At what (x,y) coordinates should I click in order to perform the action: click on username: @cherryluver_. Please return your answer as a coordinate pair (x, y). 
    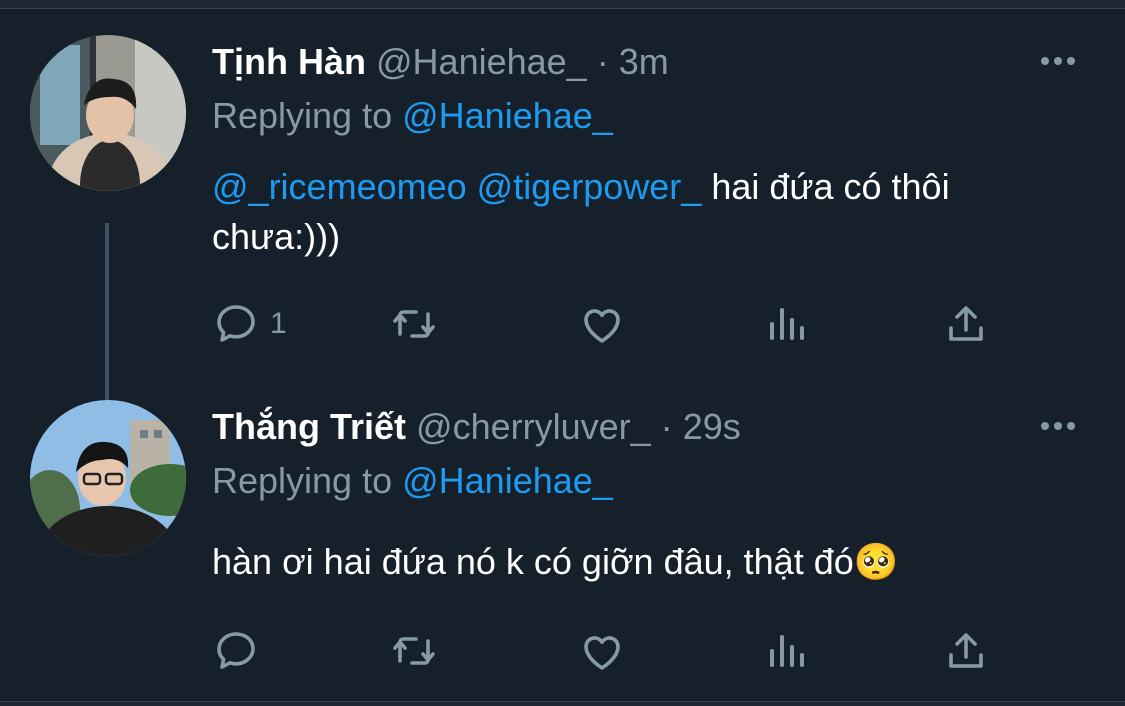
    Looking at the image, I should click on (533, 426).